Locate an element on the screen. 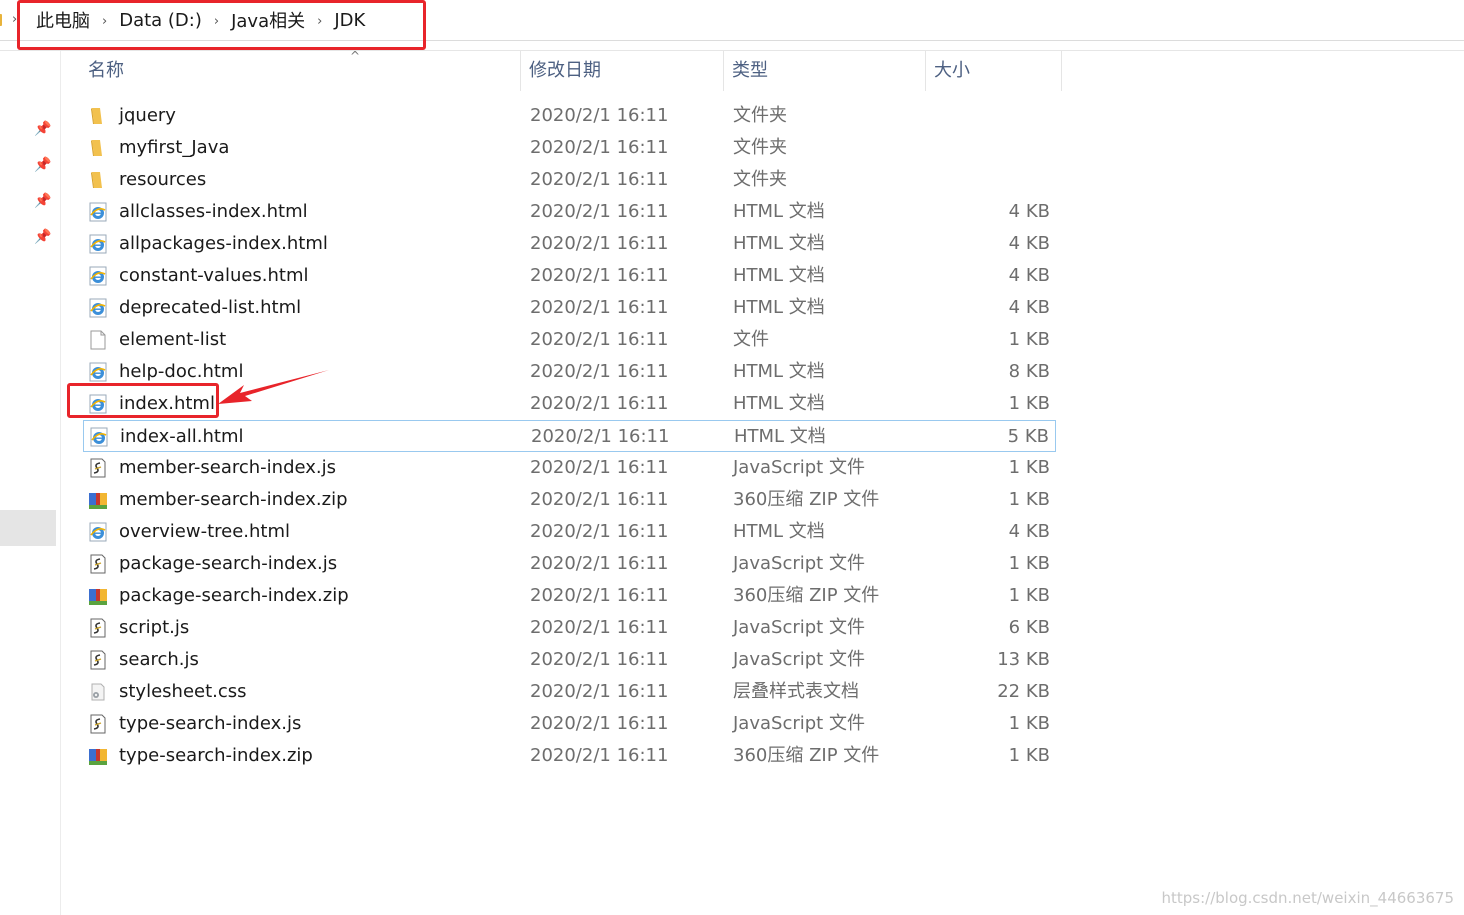  file-name: resources is located at coordinates (163, 179).